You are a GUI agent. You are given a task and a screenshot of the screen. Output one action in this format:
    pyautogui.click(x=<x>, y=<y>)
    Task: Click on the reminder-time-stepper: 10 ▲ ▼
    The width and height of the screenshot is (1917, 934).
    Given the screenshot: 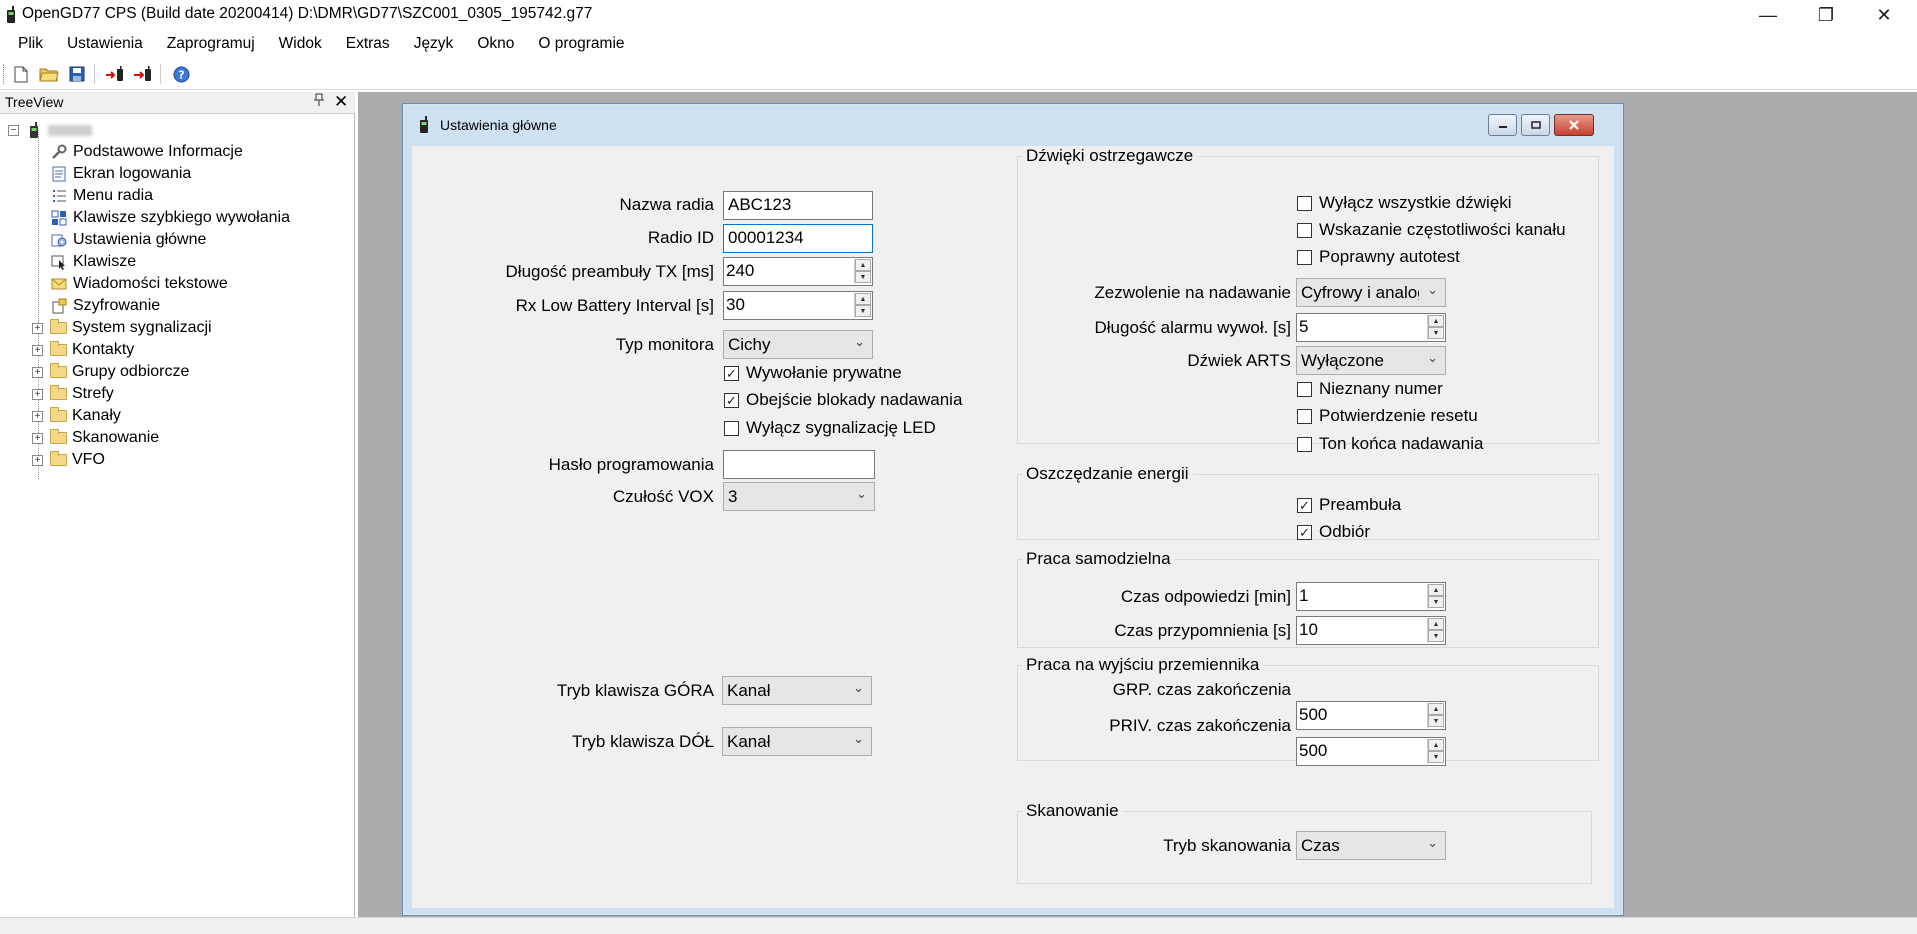 What is the action you would take?
    pyautogui.click(x=1371, y=630)
    